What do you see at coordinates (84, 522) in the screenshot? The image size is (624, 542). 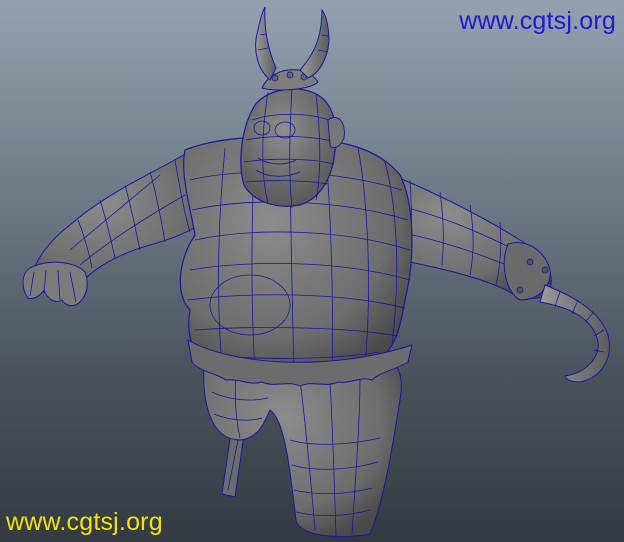 I see `watermark-bottom-left: www.cgtsj.org` at bounding box center [84, 522].